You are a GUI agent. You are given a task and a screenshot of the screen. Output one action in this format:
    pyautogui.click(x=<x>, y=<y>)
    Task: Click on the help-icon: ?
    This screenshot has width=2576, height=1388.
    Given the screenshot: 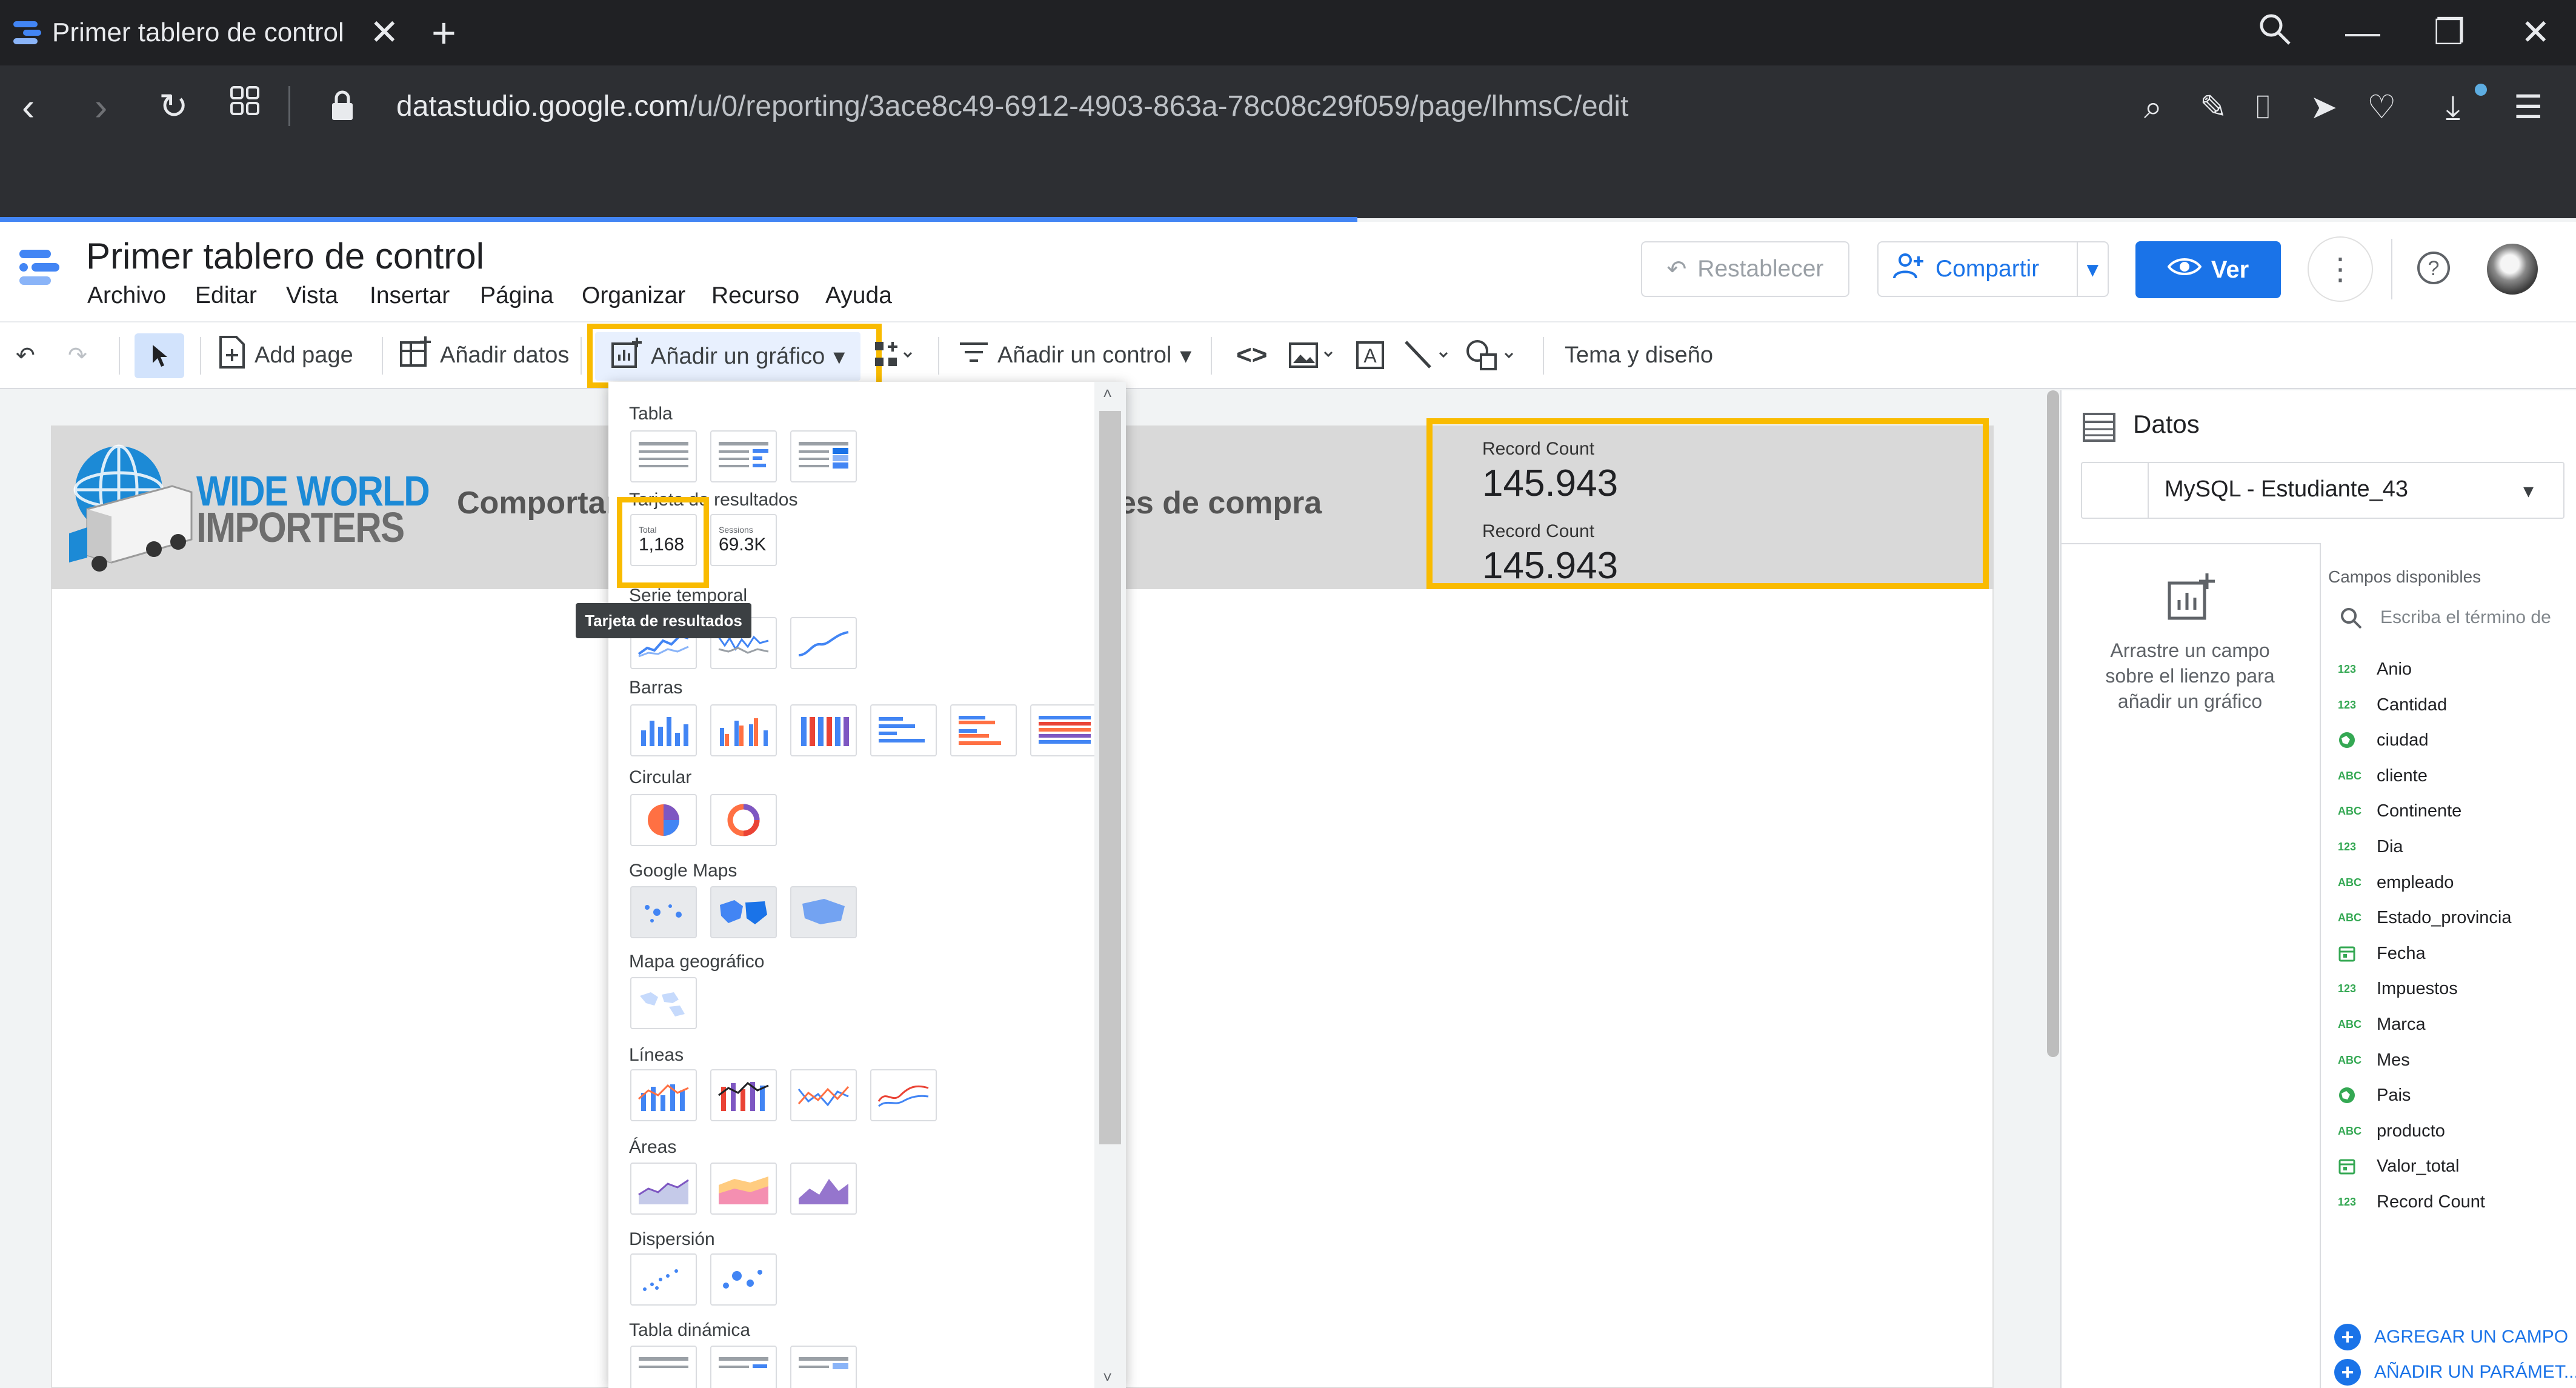 What is the action you would take?
    pyautogui.click(x=2433, y=269)
    